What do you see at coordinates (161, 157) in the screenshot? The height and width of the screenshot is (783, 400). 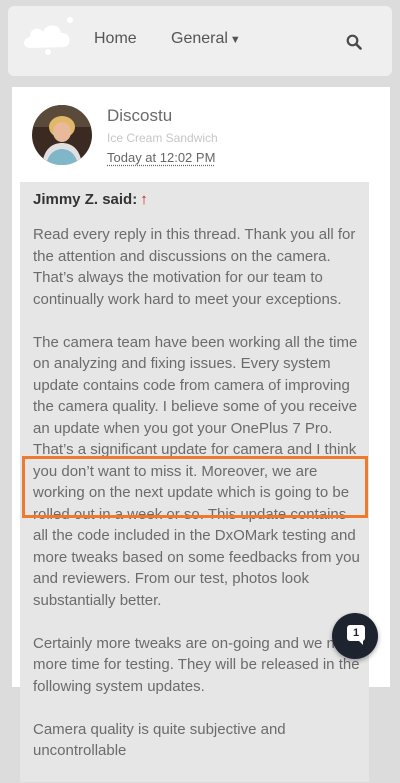 I see `post-timestamp: Today at 12:02 PM` at bounding box center [161, 157].